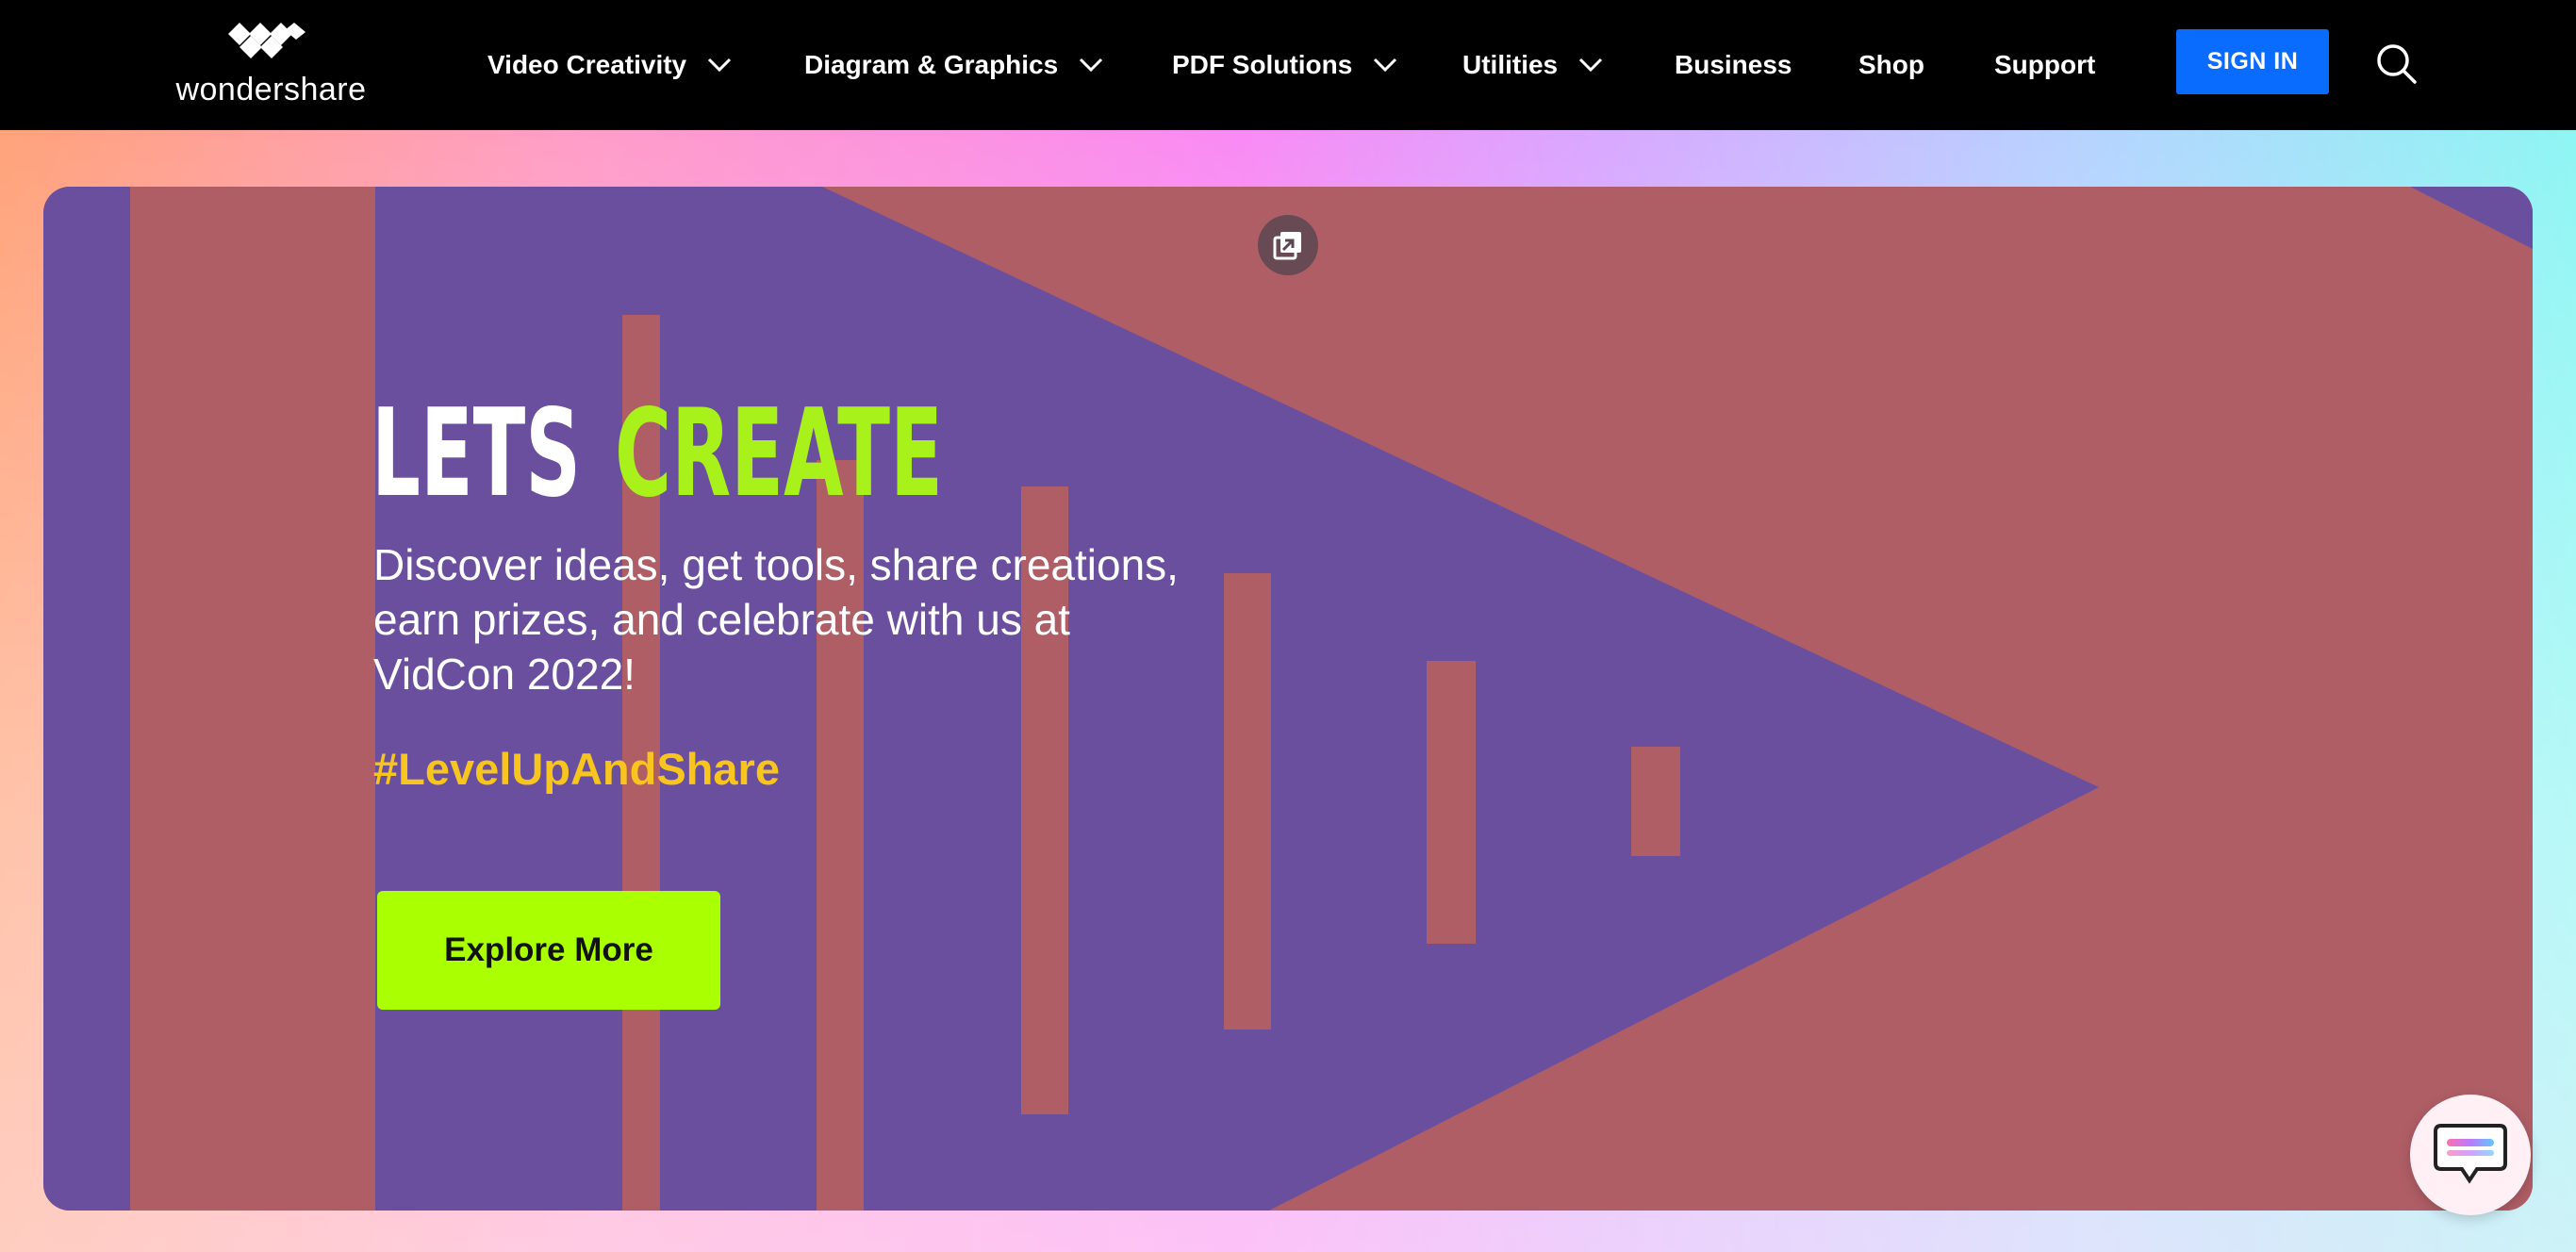 The width and height of the screenshot is (2576, 1252). I want to click on sign-in-button: SIGN IN, so click(2252, 61).